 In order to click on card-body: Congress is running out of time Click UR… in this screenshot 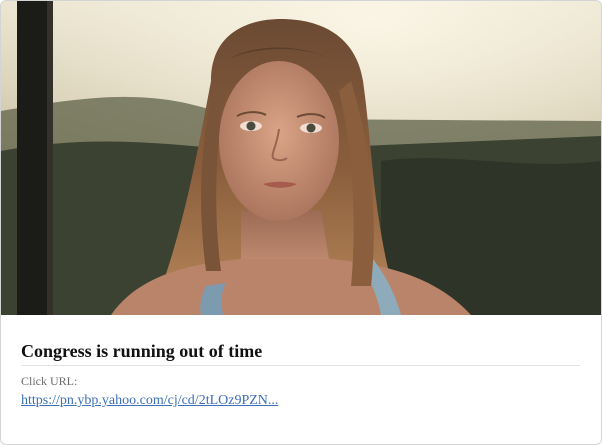, I will do `click(300, 374)`.